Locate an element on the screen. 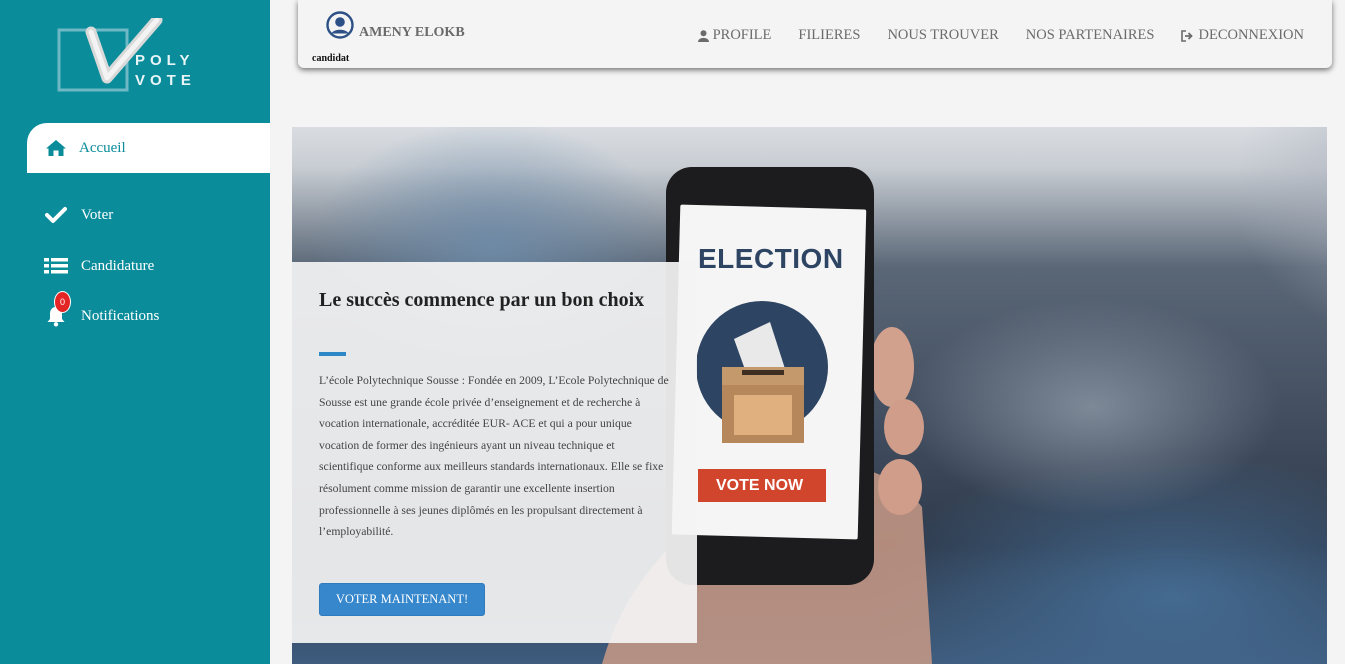 The image size is (1345, 664). nav-filieres-label: FILIERES is located at coordinates (829, 35).